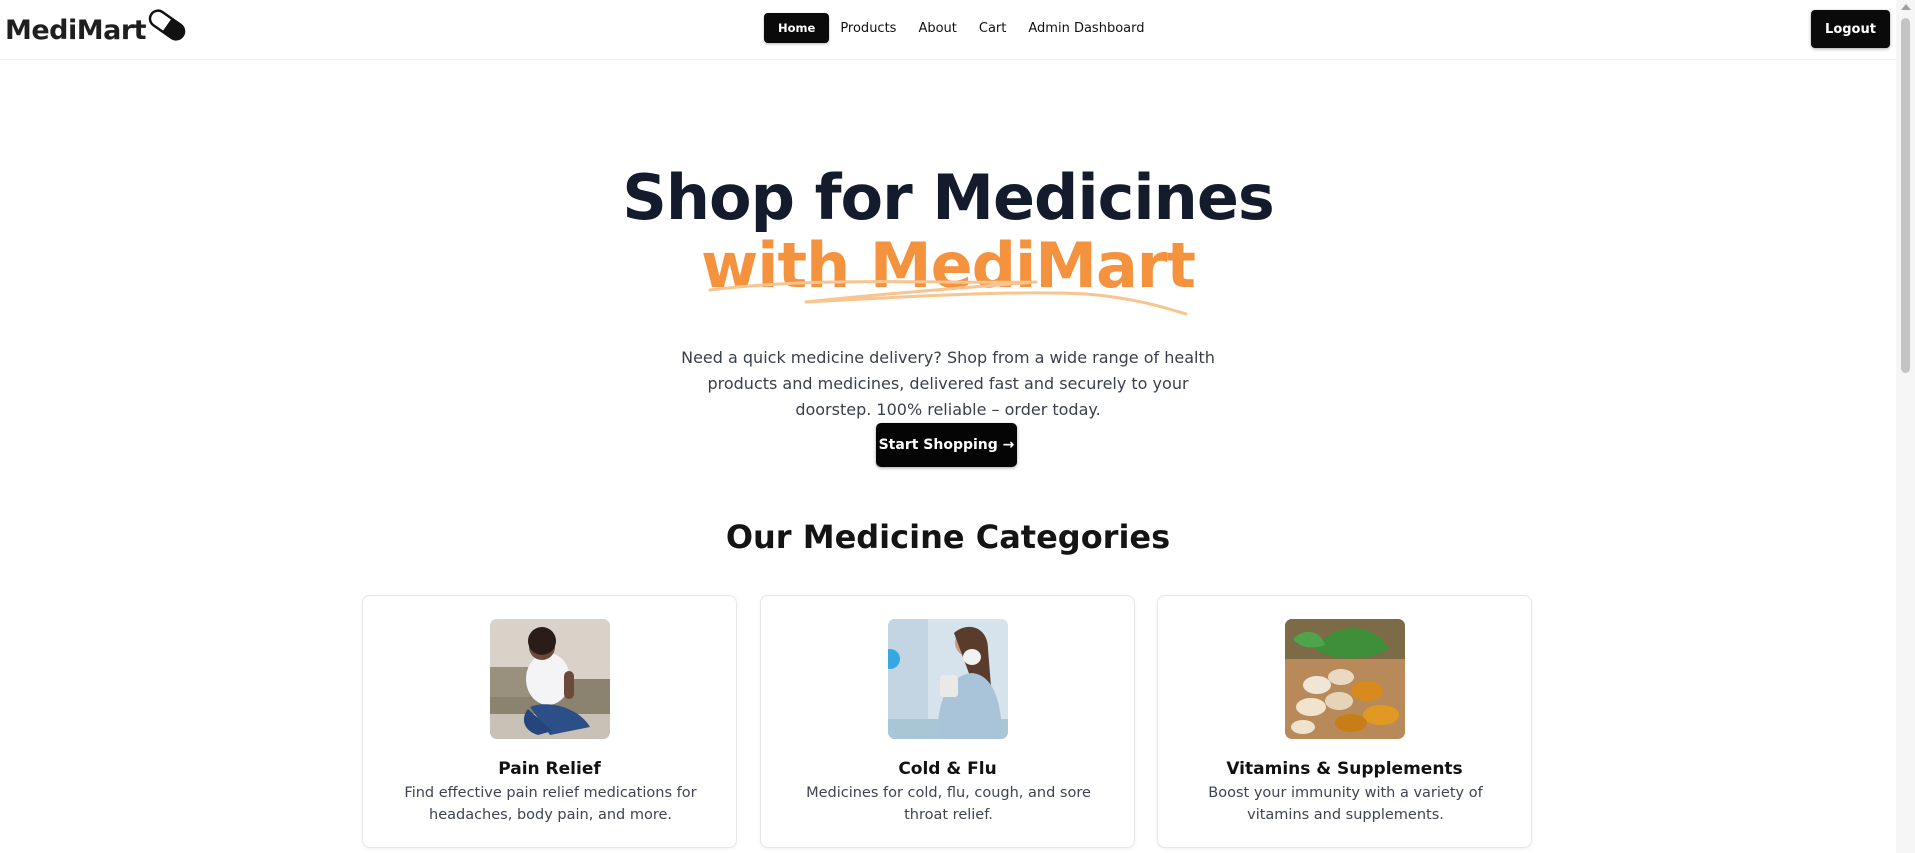 The height and width of the screenshot is (853, 1915). What do you see at coordinates (1086, 28) in the screenshot?
I see `nav-admin-dashboard: Admin Dashboard` at bounding box center [1086, 28].